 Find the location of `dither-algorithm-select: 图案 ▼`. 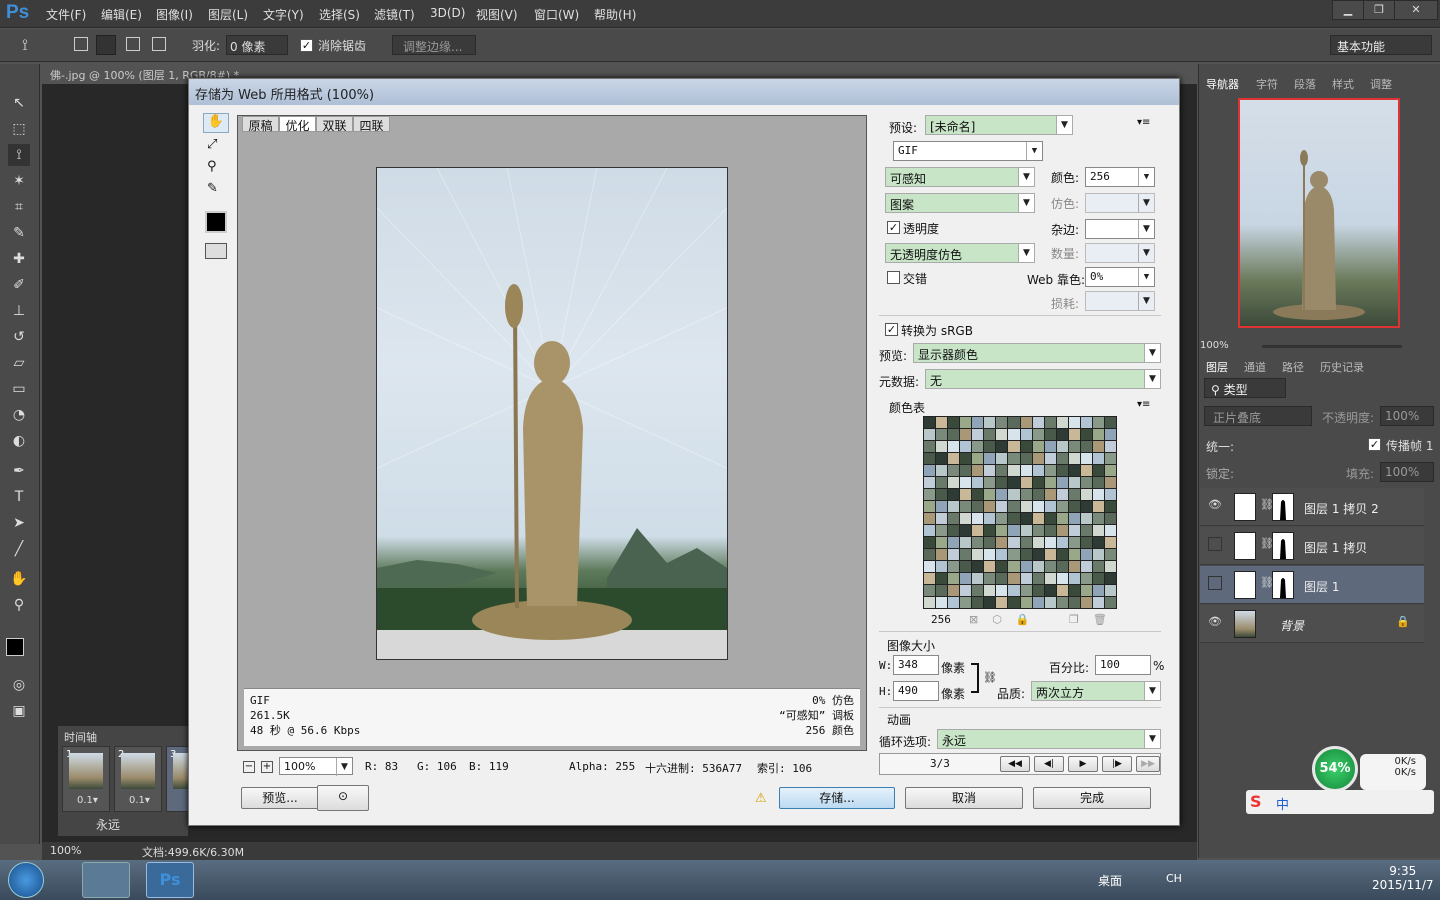

dither-algorithm-select: 图案 ▼ is located at coordinates (960, 203).